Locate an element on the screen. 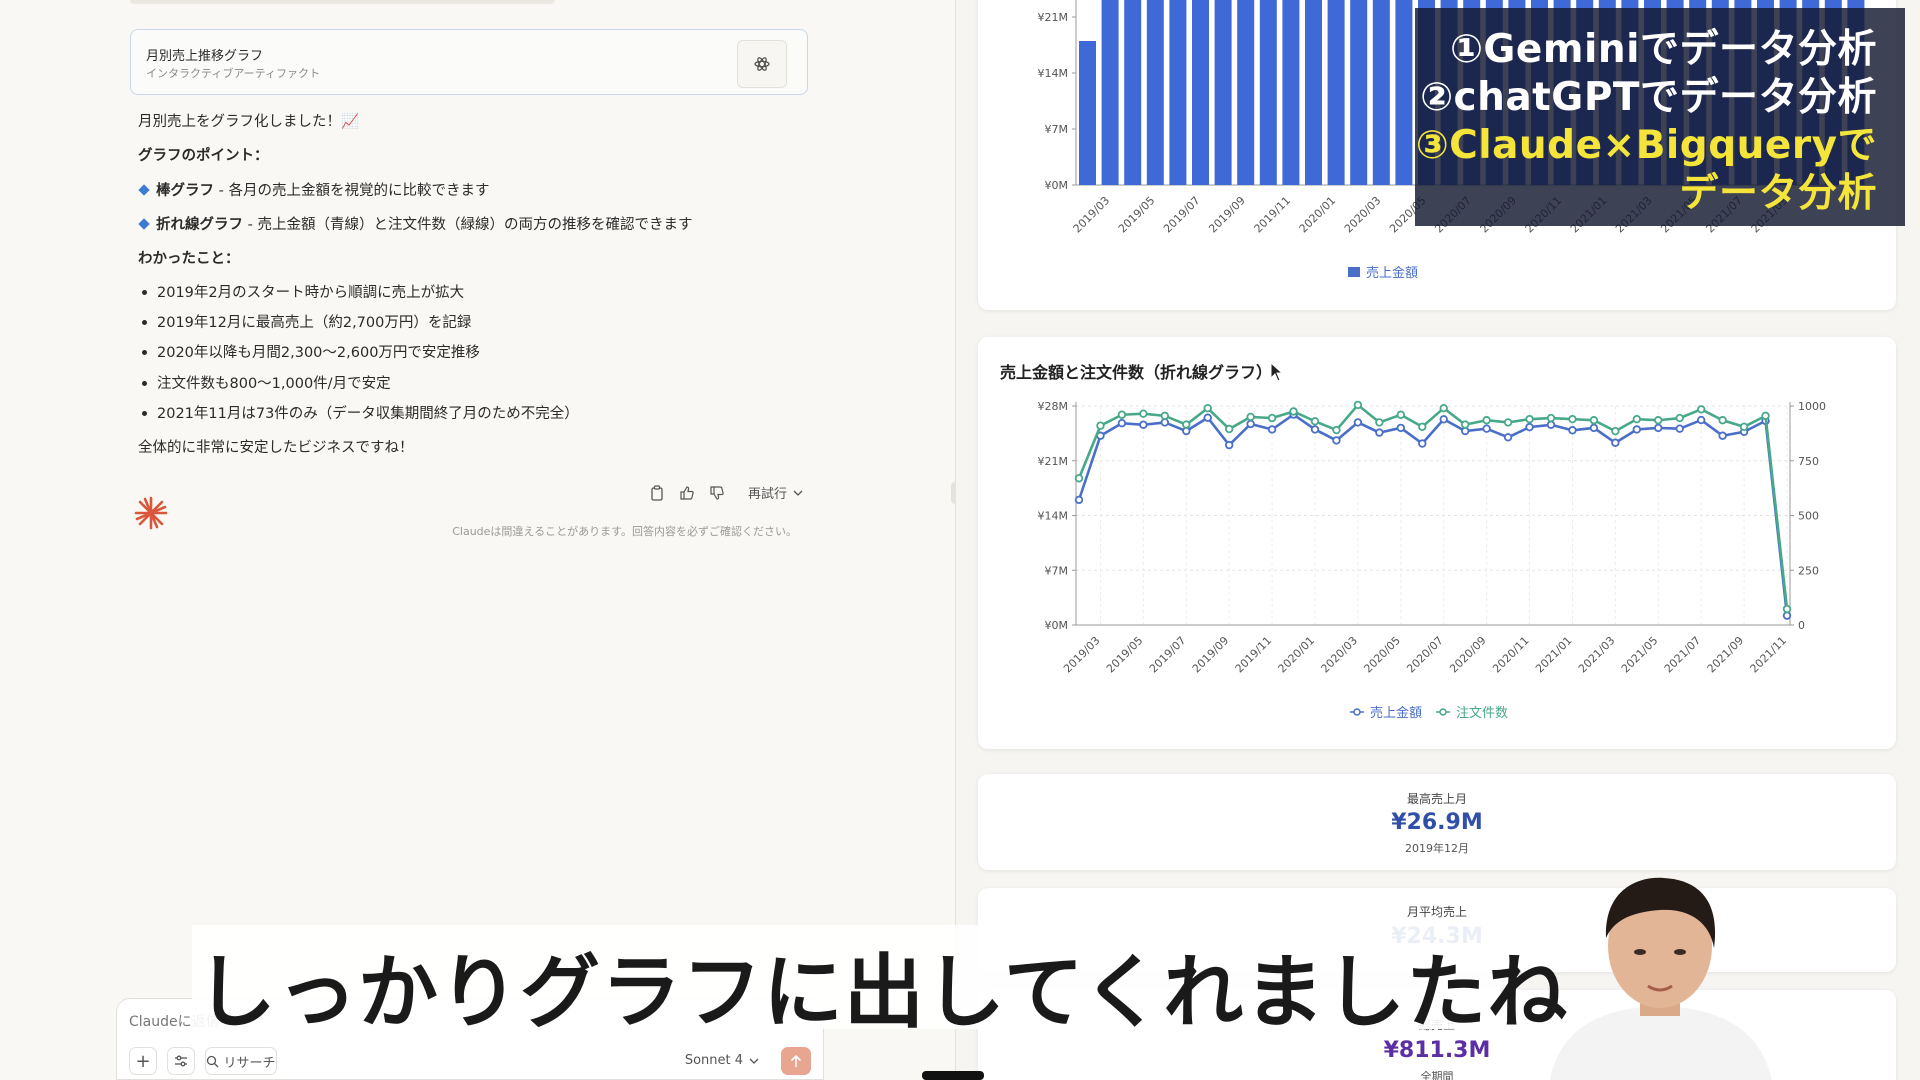 This screenshot has width=1920, height=1080. y-tick-label: ¥0M is located at coordinates (1057, 185).